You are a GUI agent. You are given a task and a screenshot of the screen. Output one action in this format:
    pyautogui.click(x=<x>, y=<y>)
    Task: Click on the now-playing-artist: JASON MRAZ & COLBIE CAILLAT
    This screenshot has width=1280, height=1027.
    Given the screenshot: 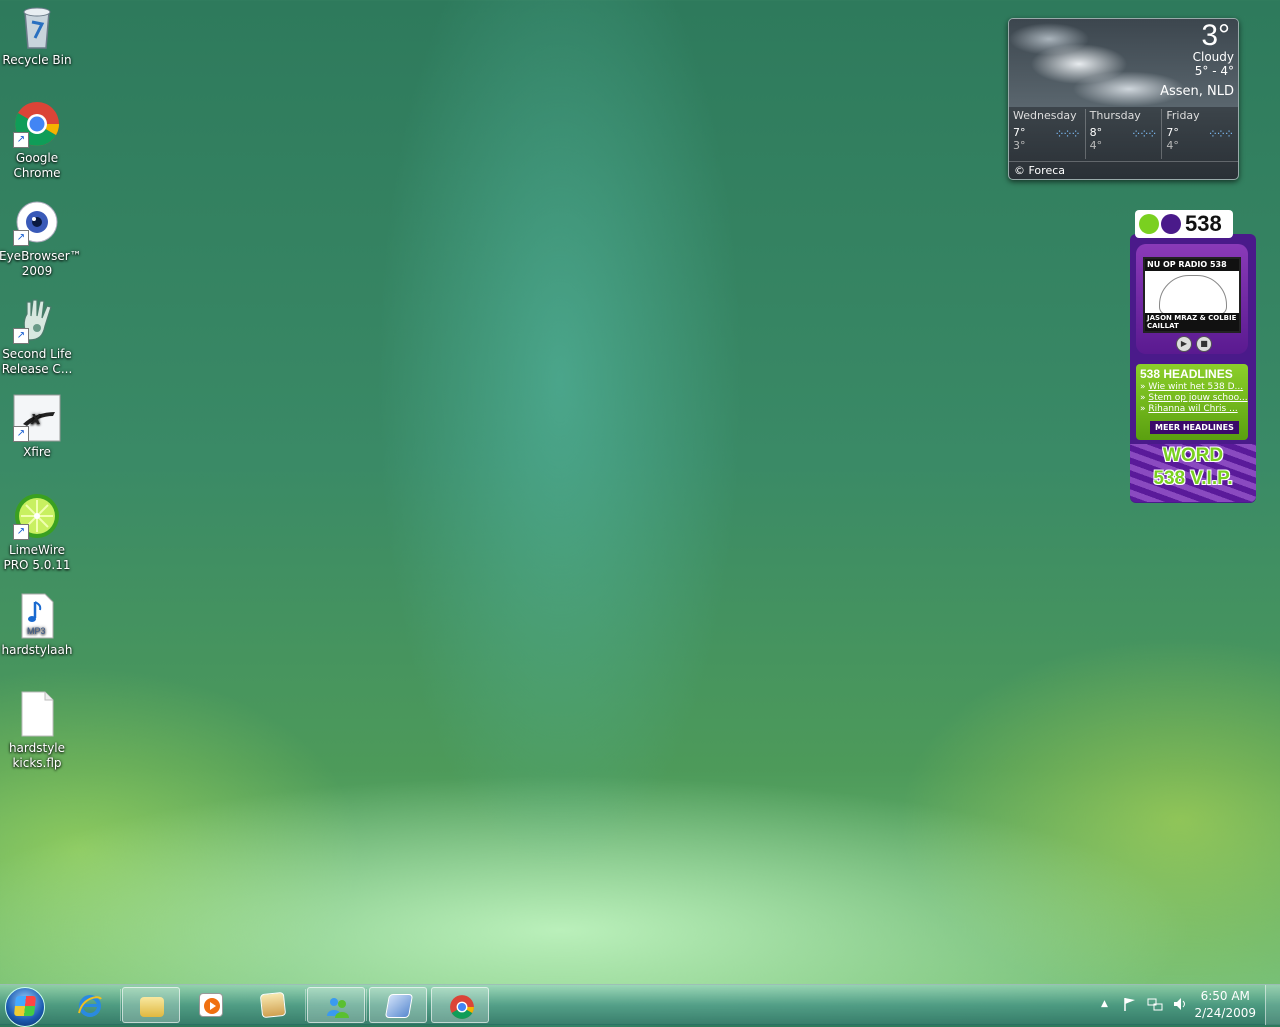 What is the action you would take?
    pyautogui.click(x=1192, y=322)
    